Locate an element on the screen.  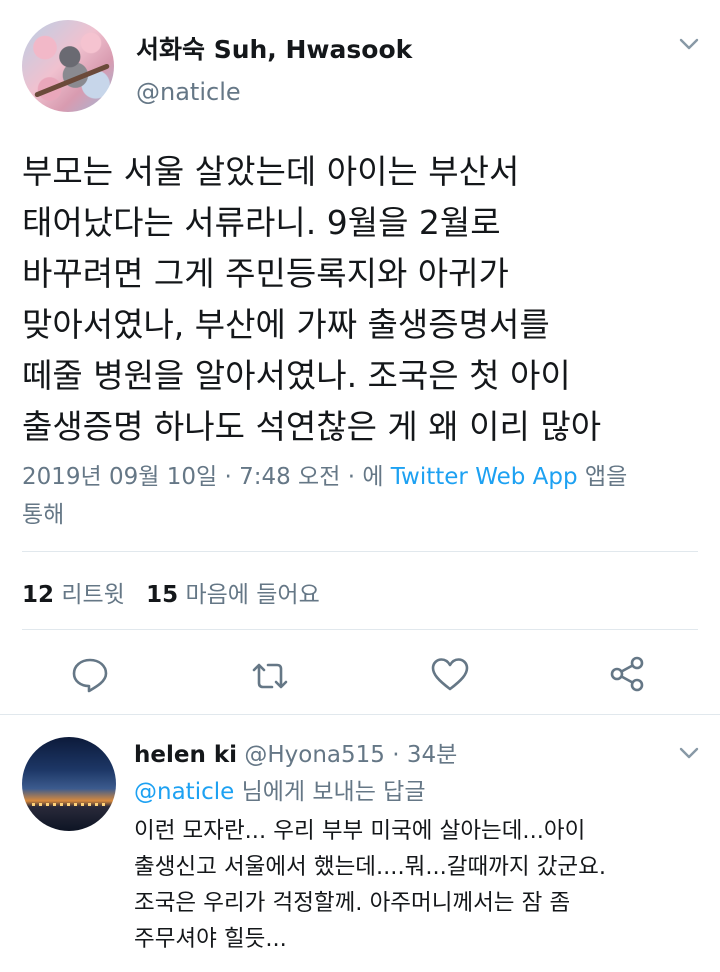
tweet-text-line: 태어났다는 서류라니. 9월을 2월로 is located at coordinates (261, 222).